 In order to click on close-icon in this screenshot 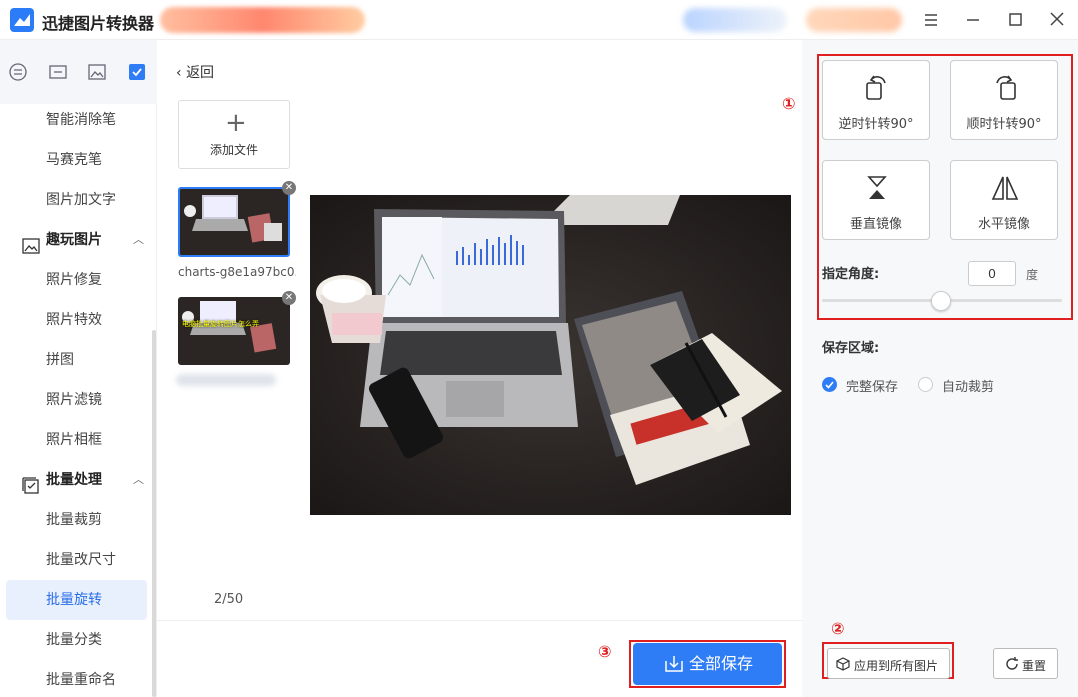, I will do `click(1057, 20)`.